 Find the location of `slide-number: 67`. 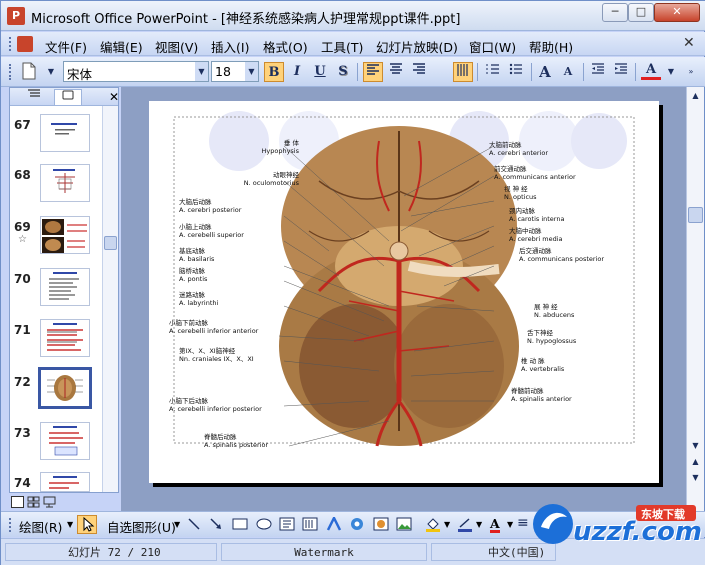

slide-number: 67 is located at coordinates (22, 125).